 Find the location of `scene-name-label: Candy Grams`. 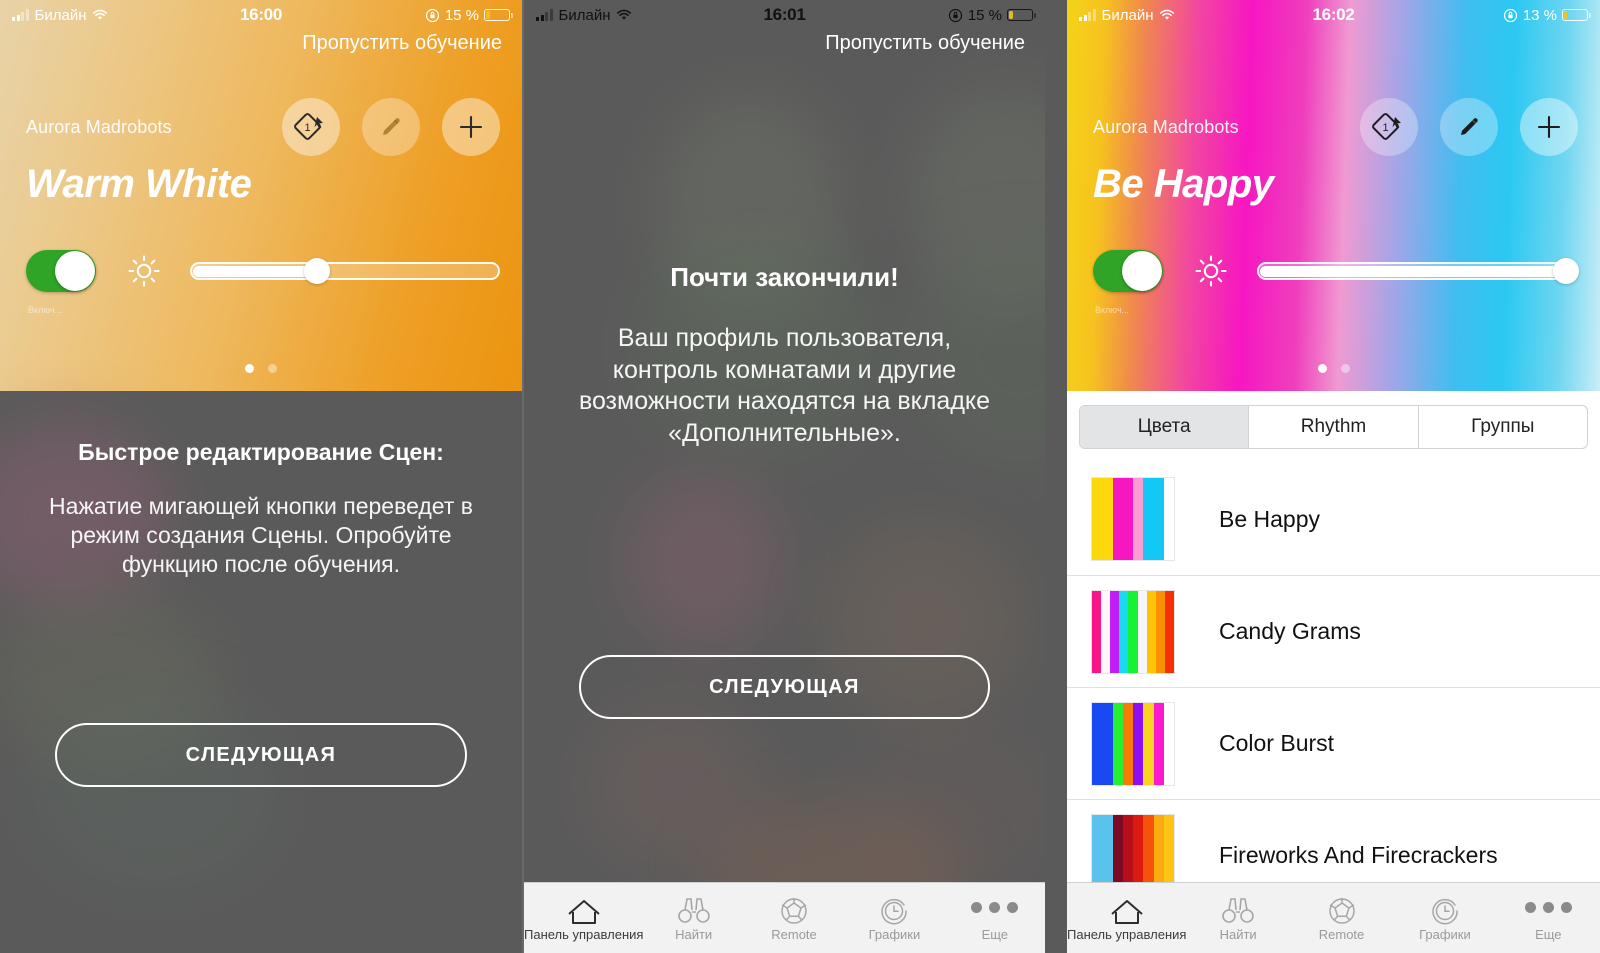

scene-name-label: Candy Grams is located at coordinates (1290, 631).